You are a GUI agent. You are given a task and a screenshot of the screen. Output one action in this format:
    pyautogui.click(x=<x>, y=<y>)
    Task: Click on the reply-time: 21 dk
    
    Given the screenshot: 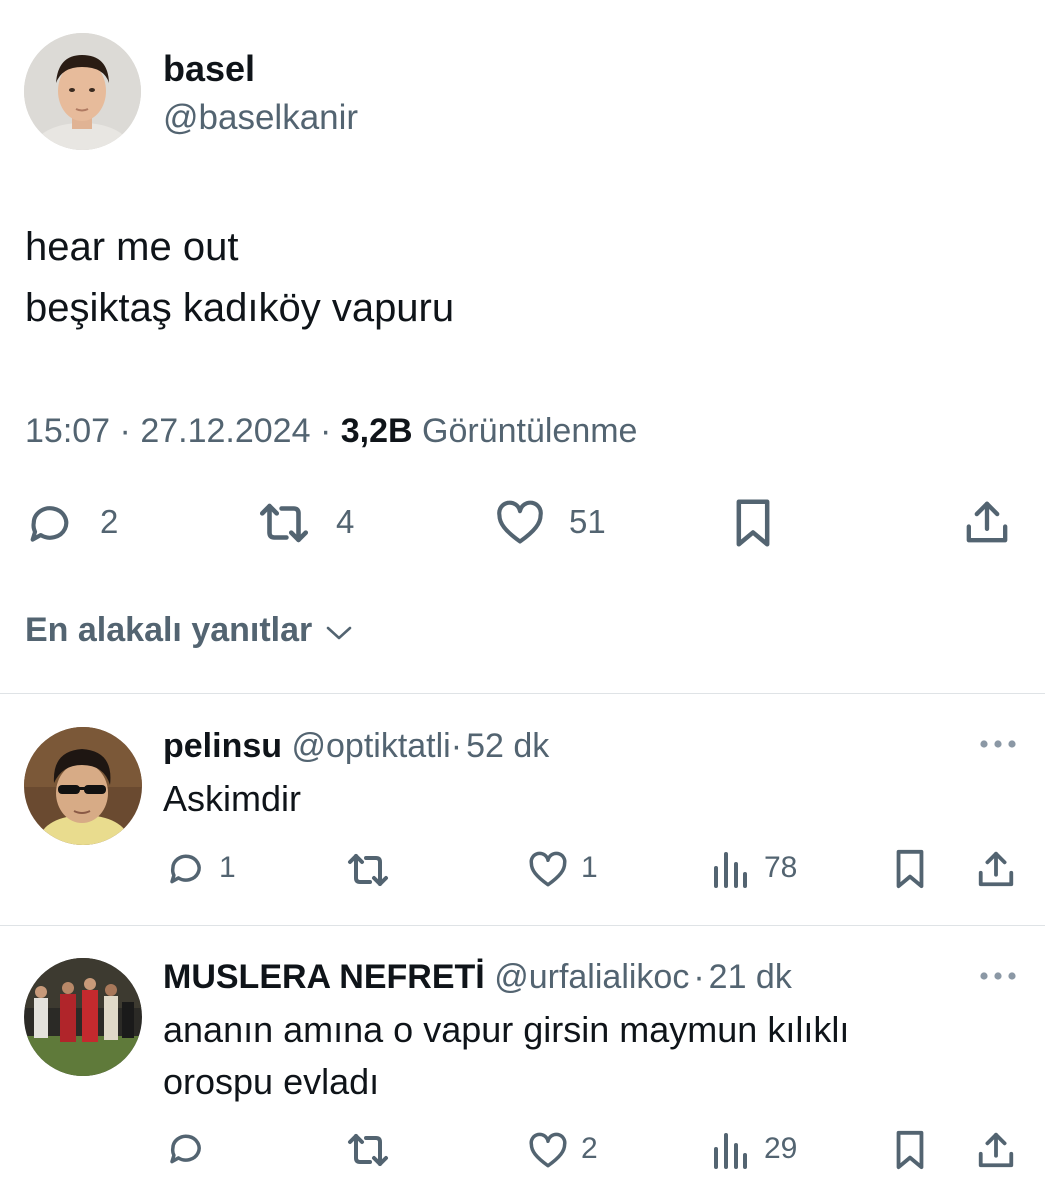 What is the action you would take?
    pyautogui.click(x=750, y=977)
    